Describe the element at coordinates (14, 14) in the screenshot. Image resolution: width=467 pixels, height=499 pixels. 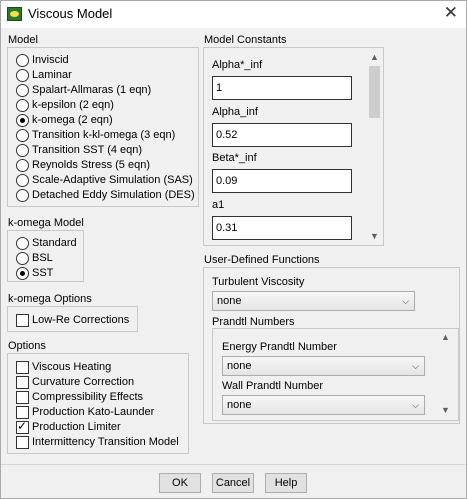
I see `app-icon` at that location.